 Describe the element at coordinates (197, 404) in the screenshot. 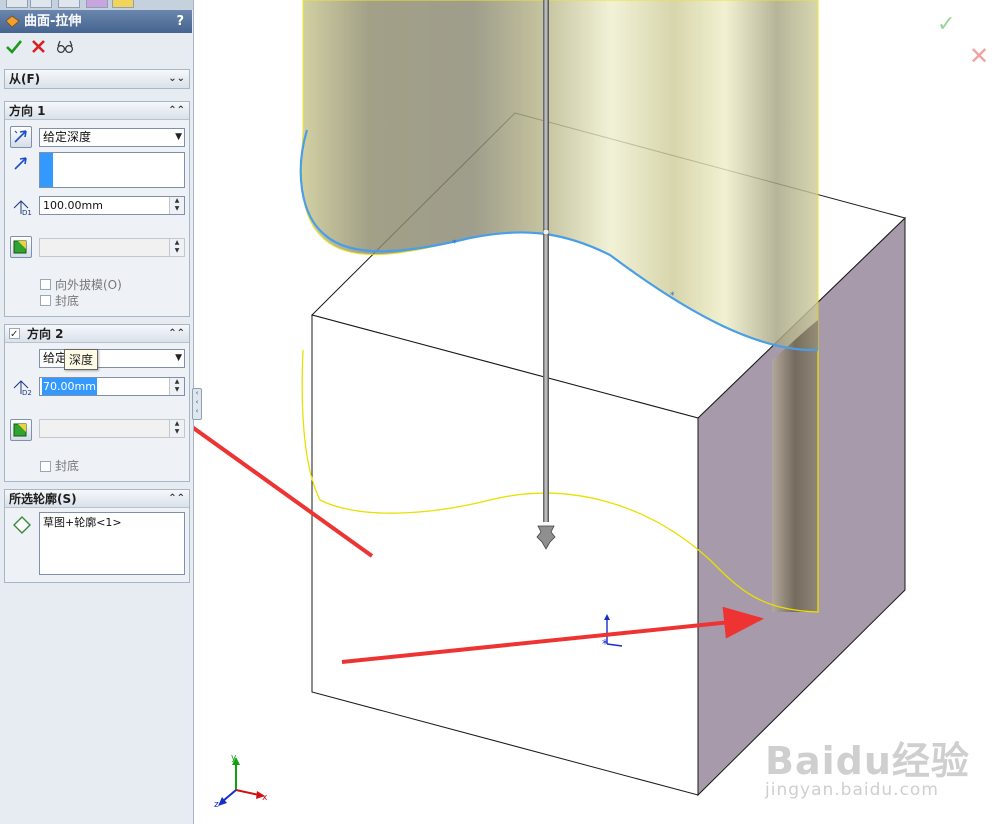

I see `panel-resize-handle: ‹ ‹ ‹` at that location.